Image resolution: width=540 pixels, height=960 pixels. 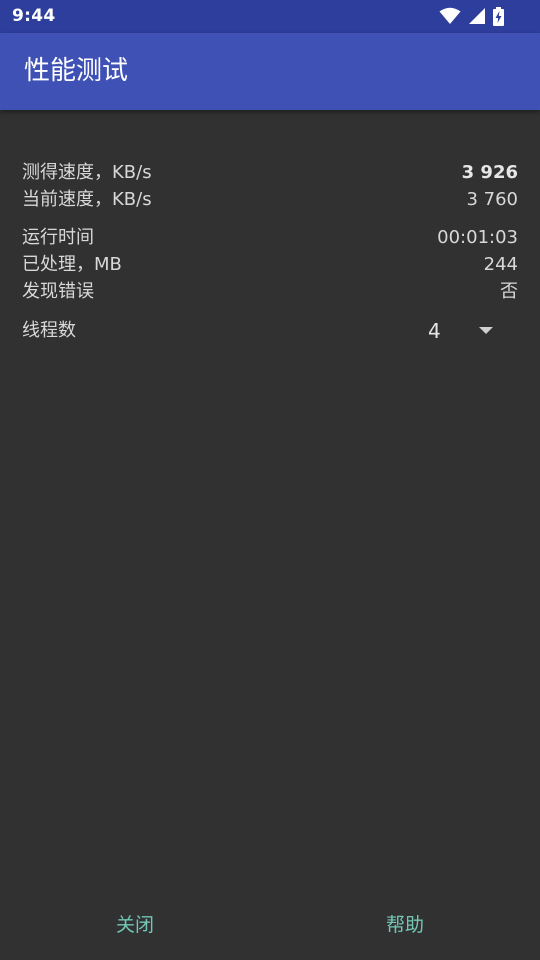 I want to click on threads-dropdown: 4, so click(x=458, y=331).